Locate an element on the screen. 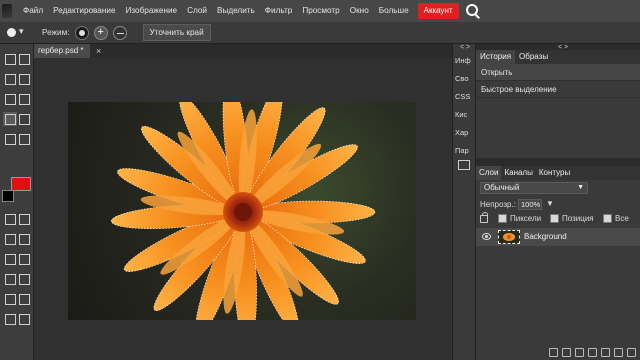 The height and width of the screenshot is (360, 640). blend-mode-value: Обычный is located at coordinates (502, 187).